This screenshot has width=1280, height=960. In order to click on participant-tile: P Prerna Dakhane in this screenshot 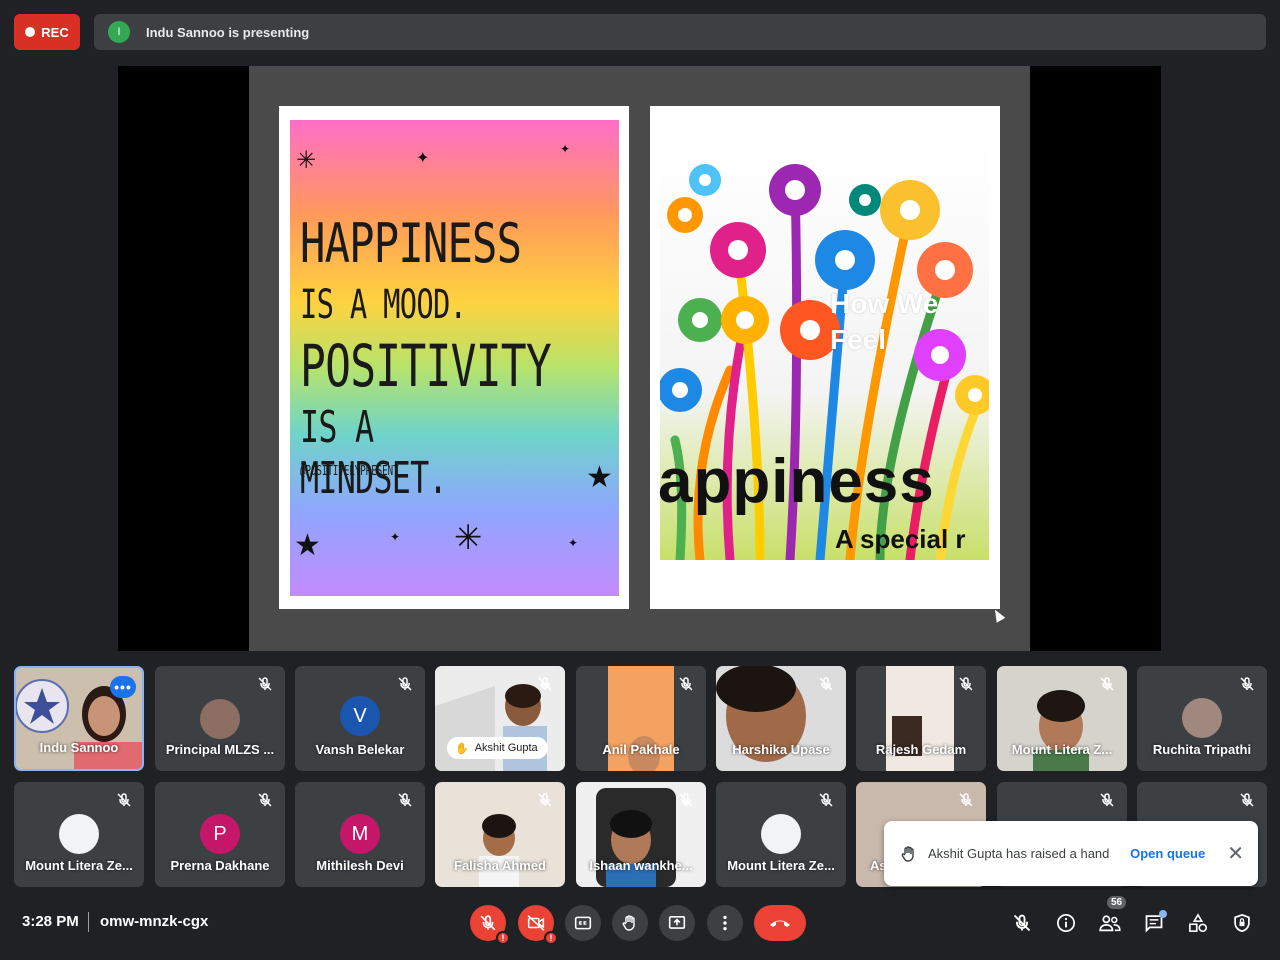, I will do `click(220, 834)`.